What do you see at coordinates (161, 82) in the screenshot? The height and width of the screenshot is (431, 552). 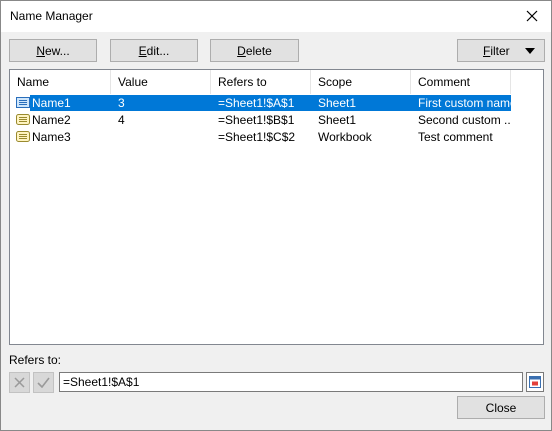 I see `column-header-value: Value` at bounding box center [161, 82].